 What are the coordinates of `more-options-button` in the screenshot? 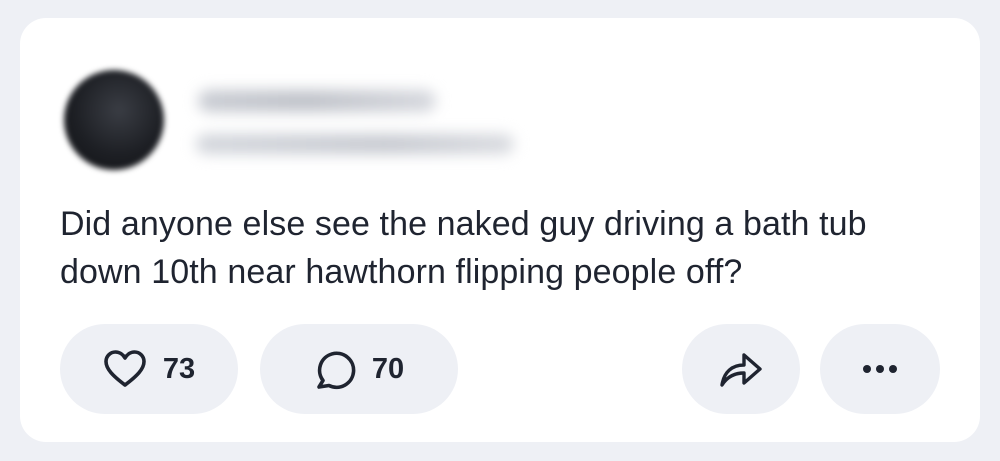 It's located at (880, 369).